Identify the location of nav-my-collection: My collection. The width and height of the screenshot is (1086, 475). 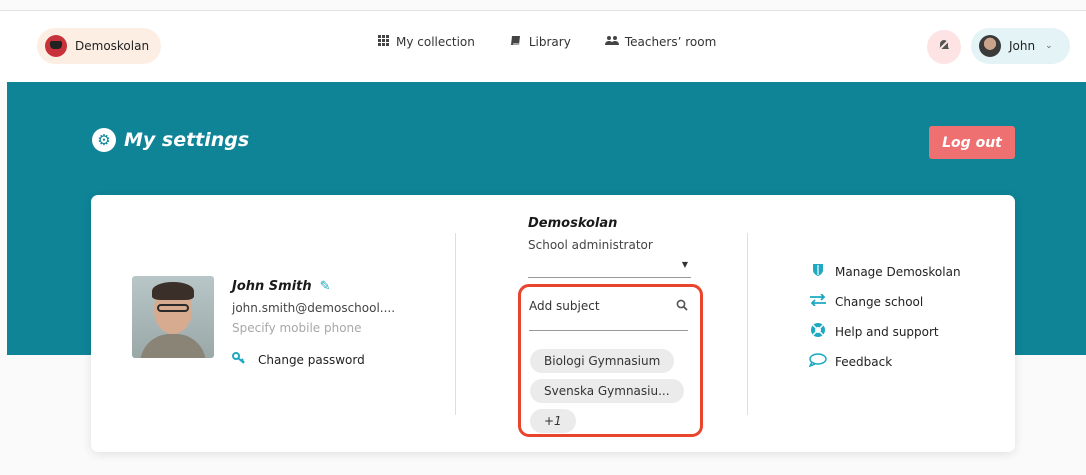
(425, 42).